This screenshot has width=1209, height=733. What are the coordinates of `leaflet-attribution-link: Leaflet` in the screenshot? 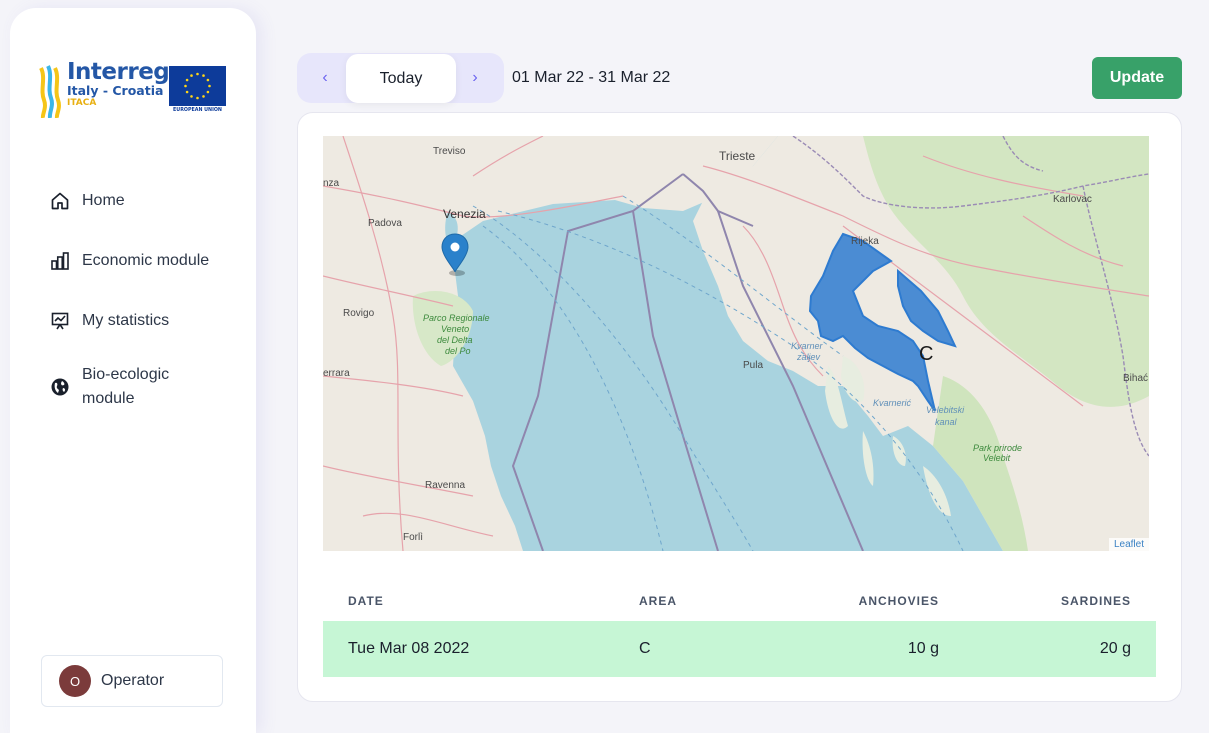 It's located at (1128, 544).